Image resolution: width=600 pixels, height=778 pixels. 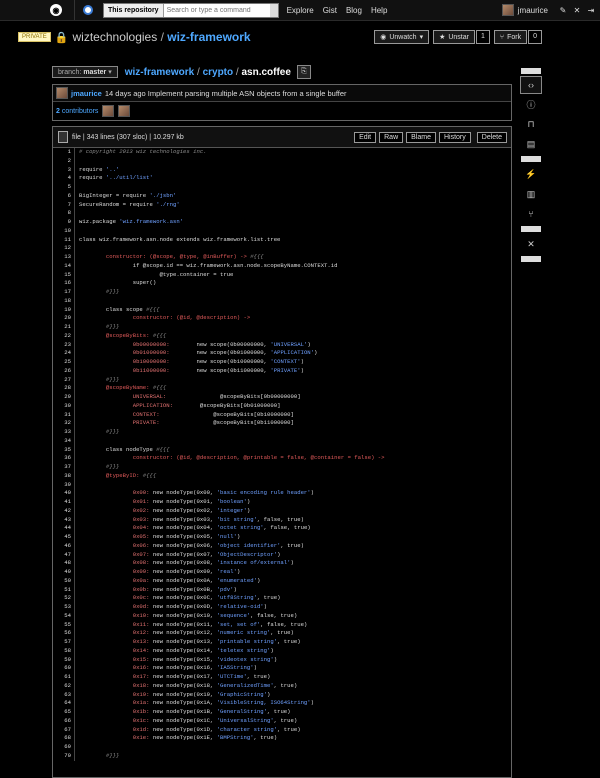 I want to click on copy-path-icon: ⎘, so click(x=303, y=72).